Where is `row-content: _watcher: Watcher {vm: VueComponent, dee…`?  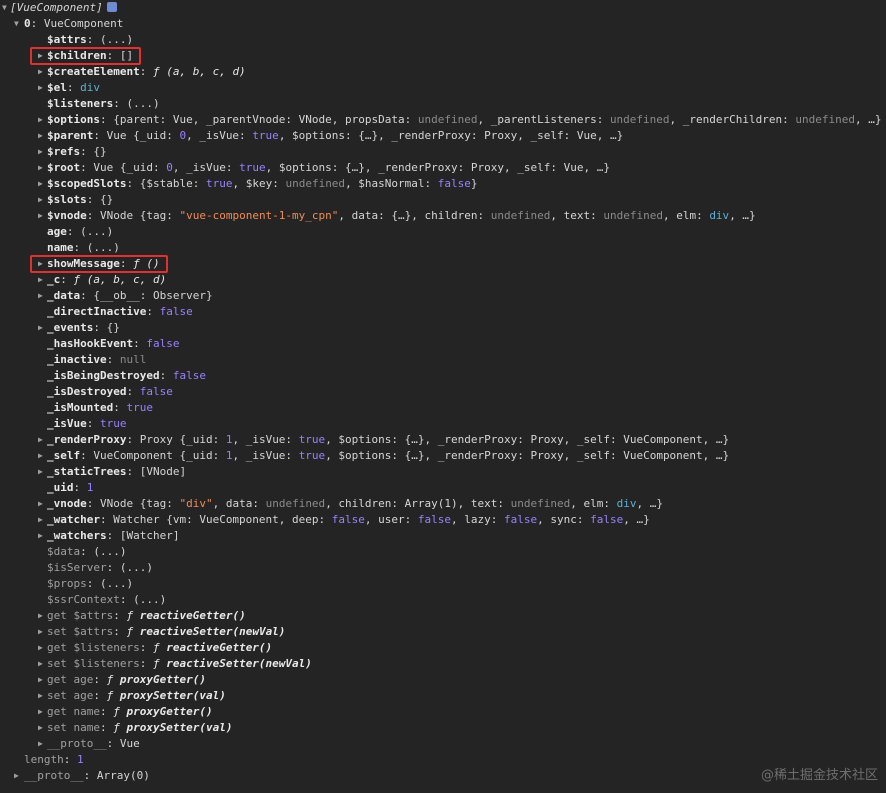
row-content: _watcher: Watcher {vm: VueComponent, dee… is located at coordinates (348, 520).